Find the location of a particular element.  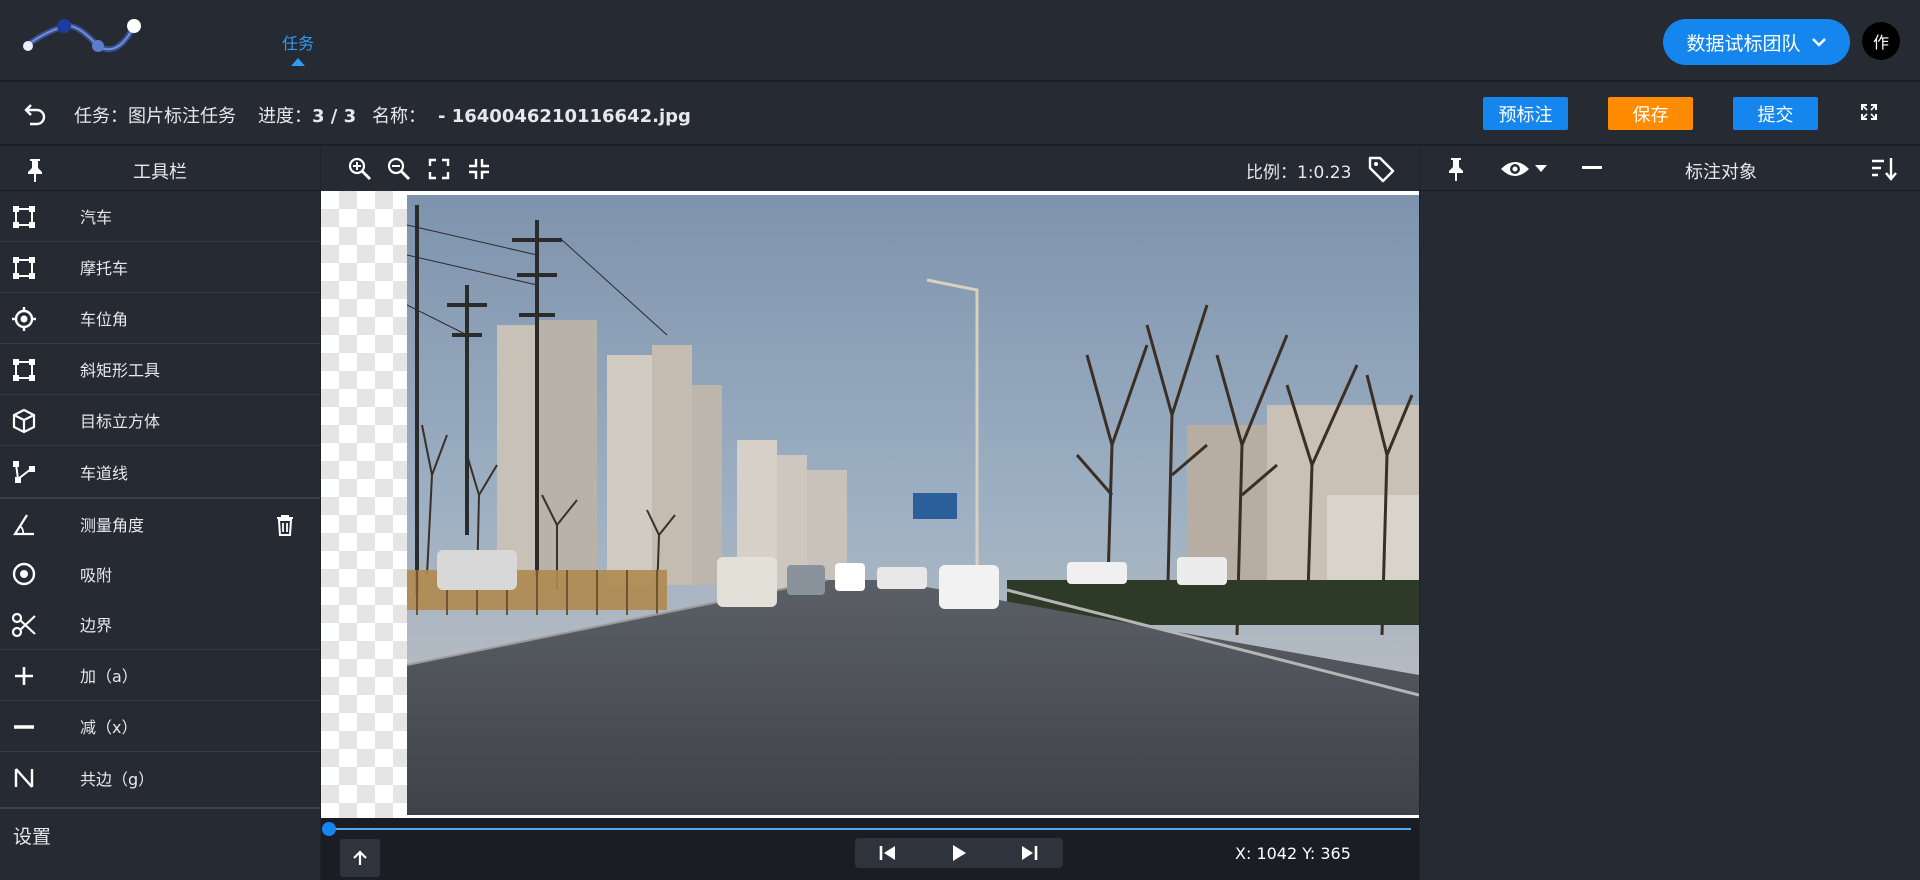

tool-cuboid: 目标立方体 is located at coordinates (160, 420).